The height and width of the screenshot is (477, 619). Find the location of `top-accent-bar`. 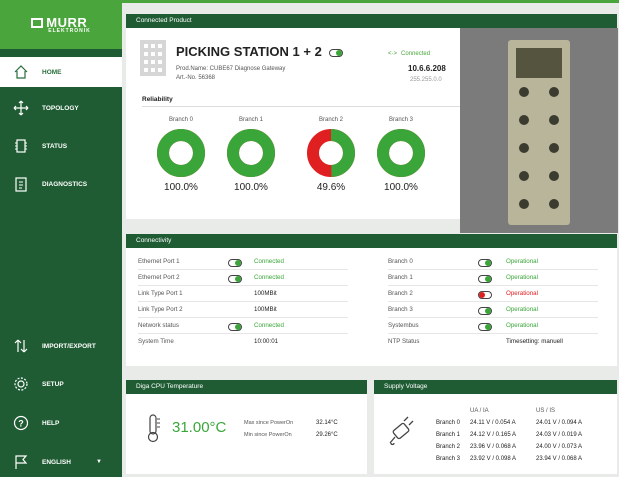

top-accent-bar is located at coordinates (370, 1).